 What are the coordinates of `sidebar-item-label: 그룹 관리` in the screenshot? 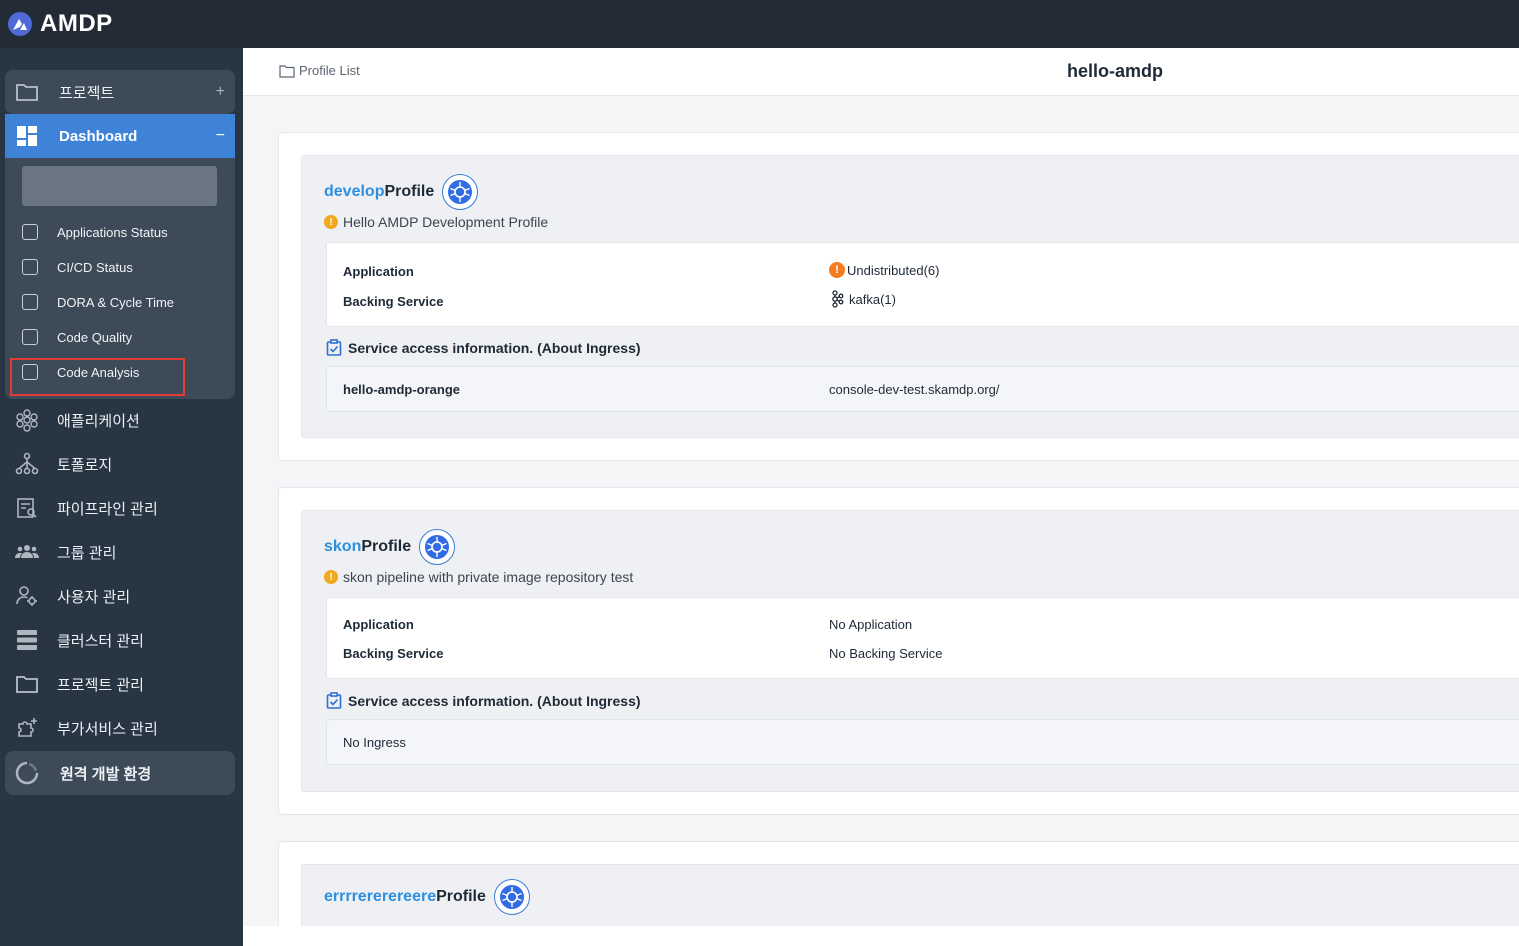 It's located at (87, 553).